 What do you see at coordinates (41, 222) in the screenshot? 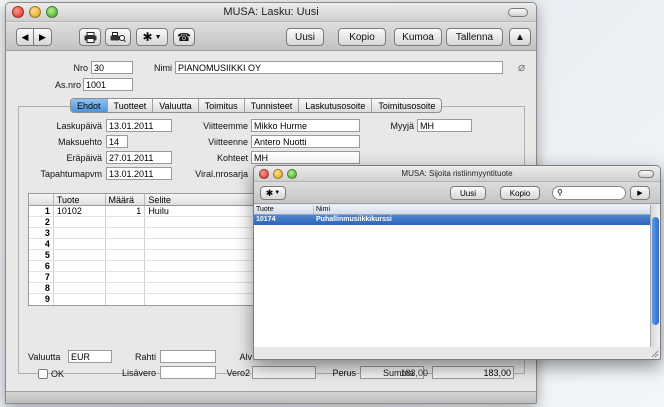
I see `row-number: 2` at bounding box center [41, 222].